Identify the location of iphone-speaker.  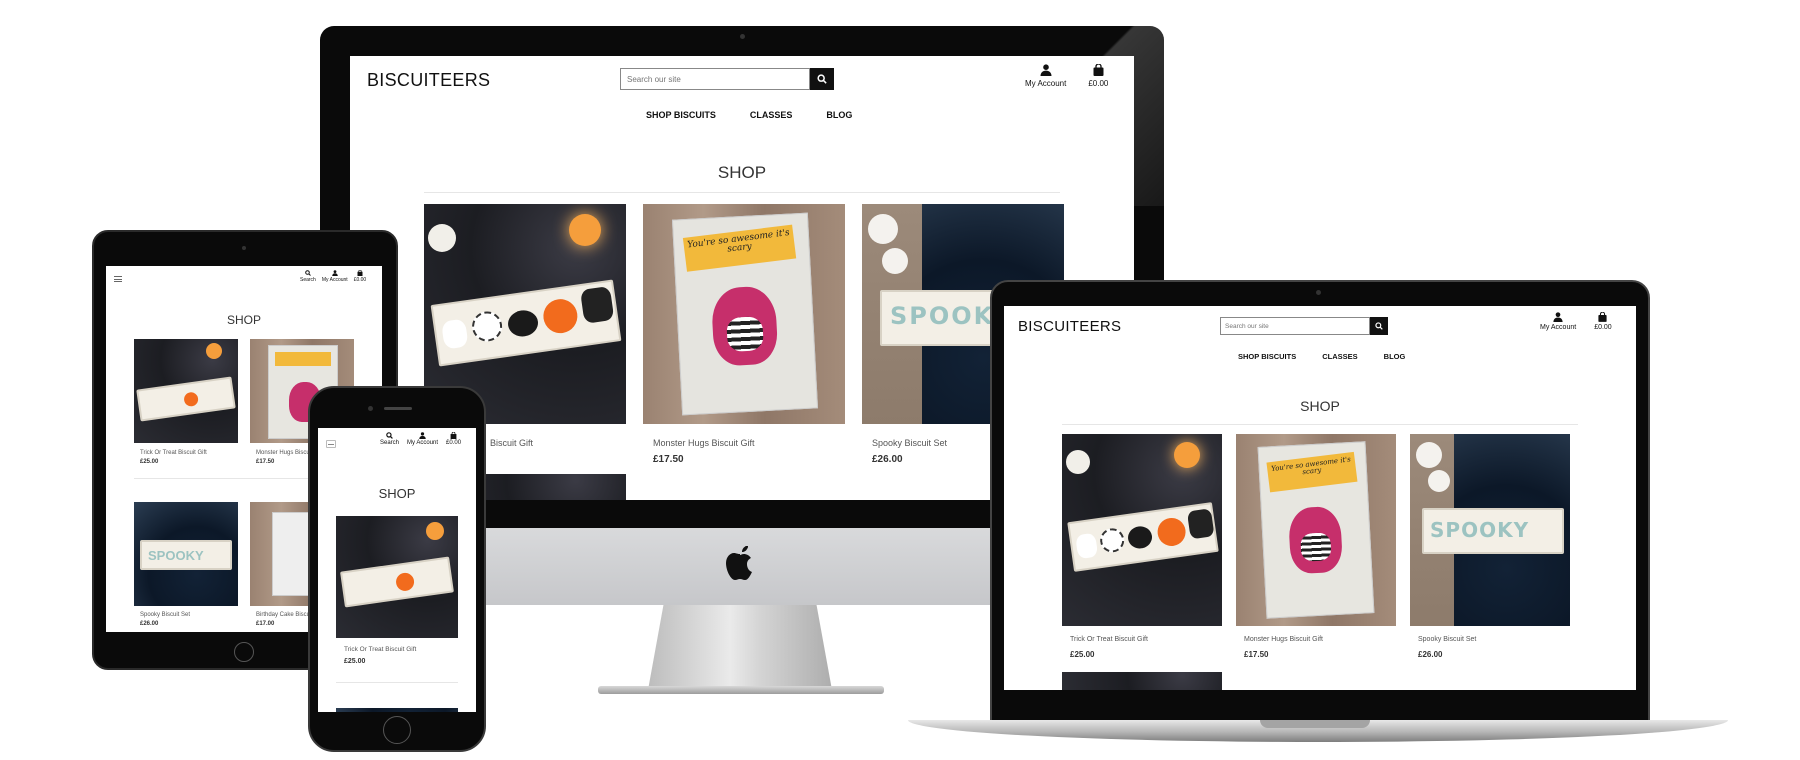
(398, 408).